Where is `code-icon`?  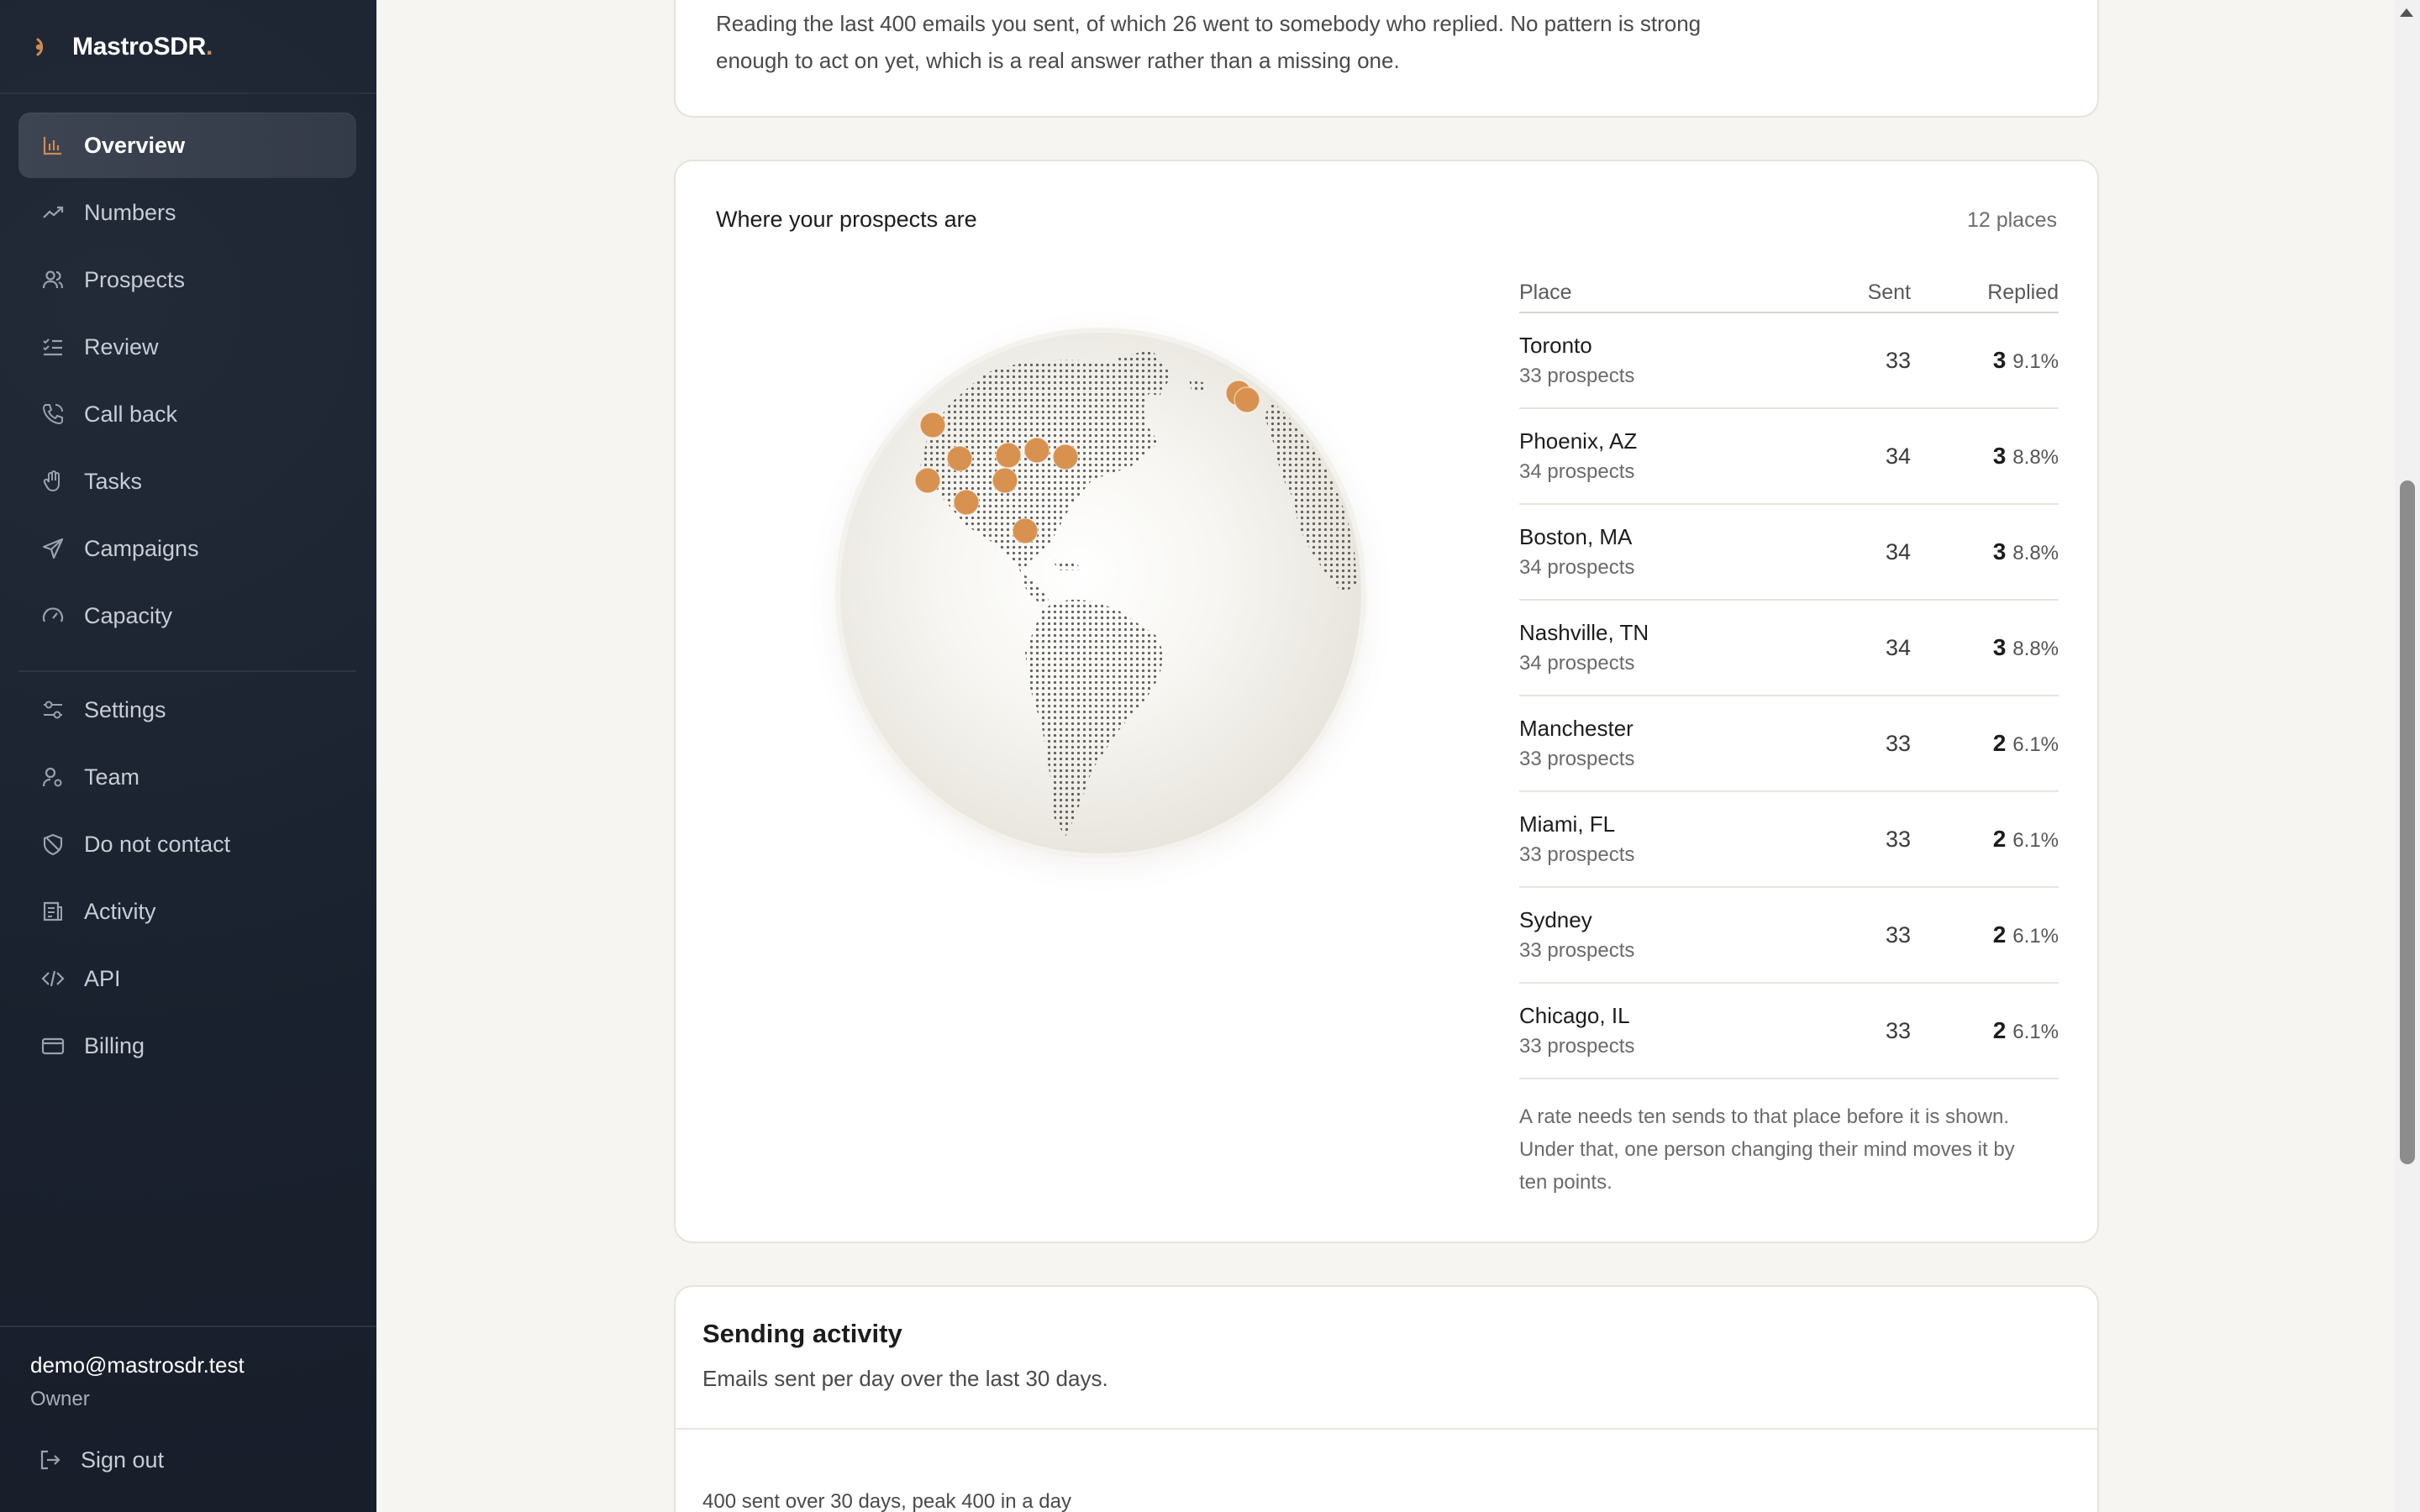 code-icon is located at coordinates (53, 978).